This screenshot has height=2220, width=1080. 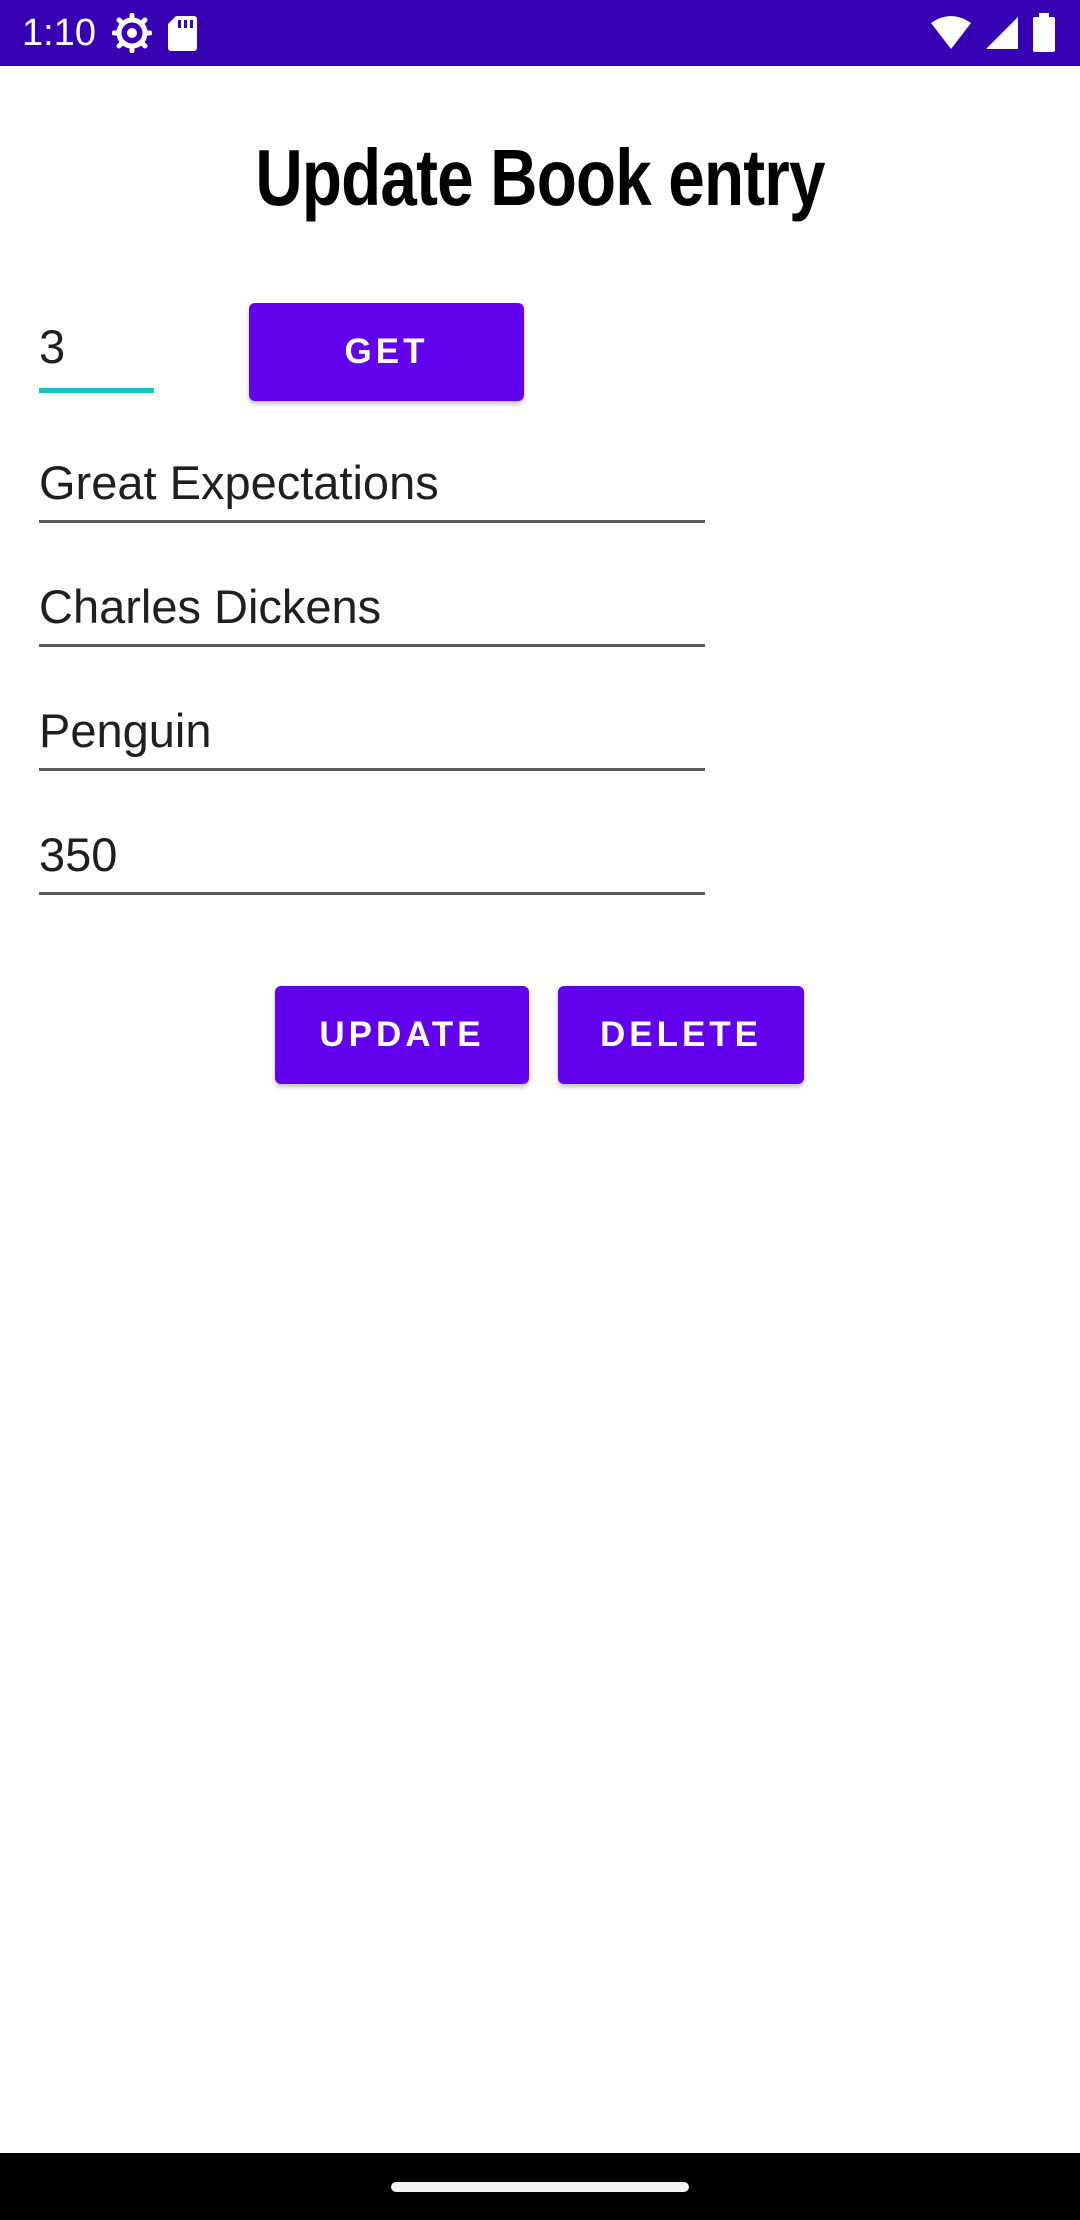 I want to click on status-time: 1:10, so click(x=59, y=33).